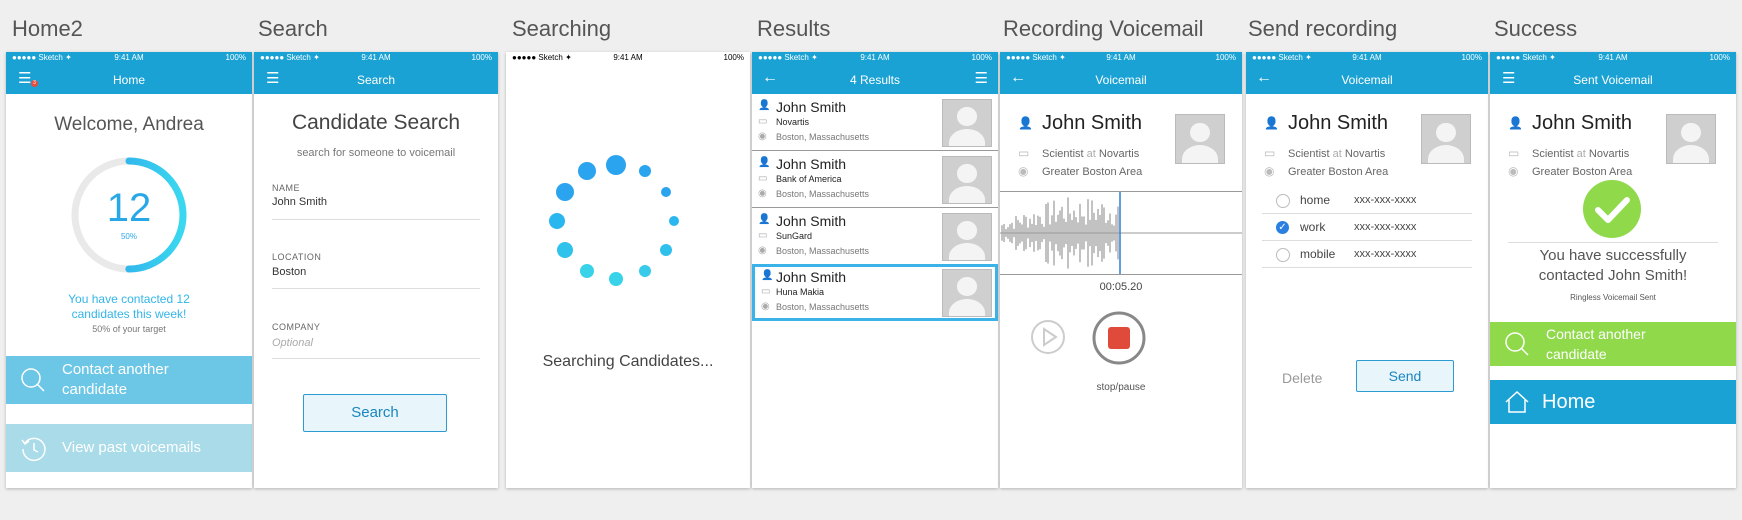 This screenshot has height=520, width=1742. I want to click on contact-count: 12, so click(129, 208).